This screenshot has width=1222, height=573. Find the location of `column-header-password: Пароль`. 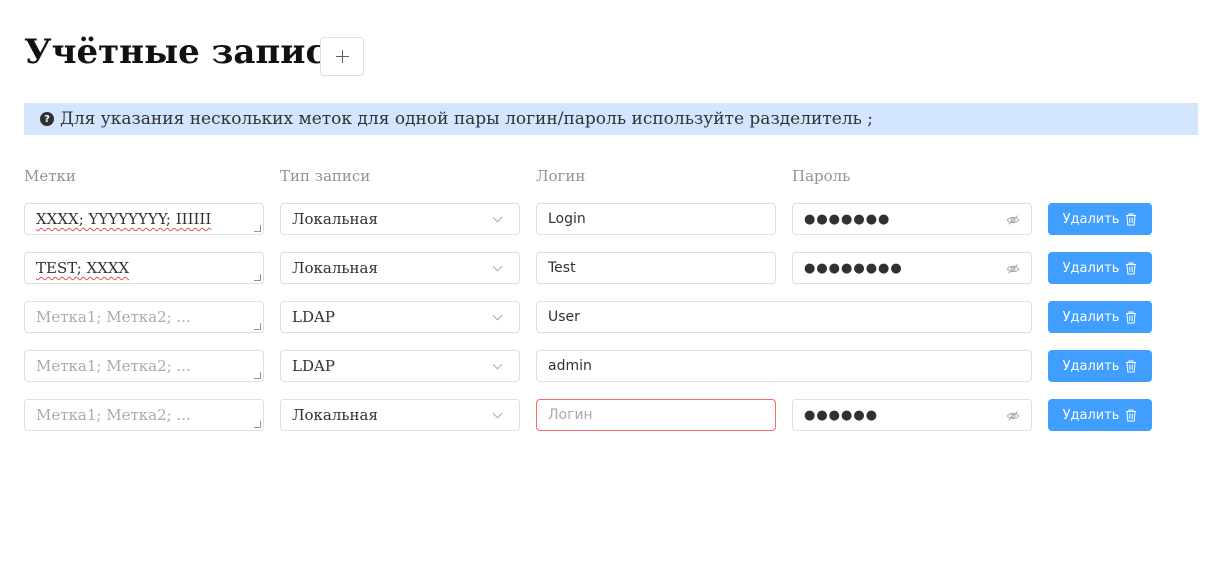

column-header-password: Пароль is located at coordinates (821, 176).